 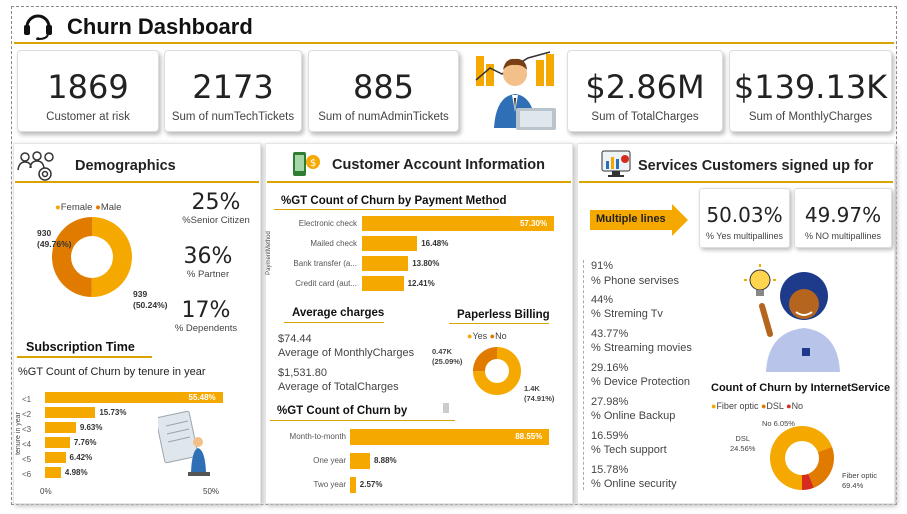 I want to click on people-icon, so click(x=35, y=166).